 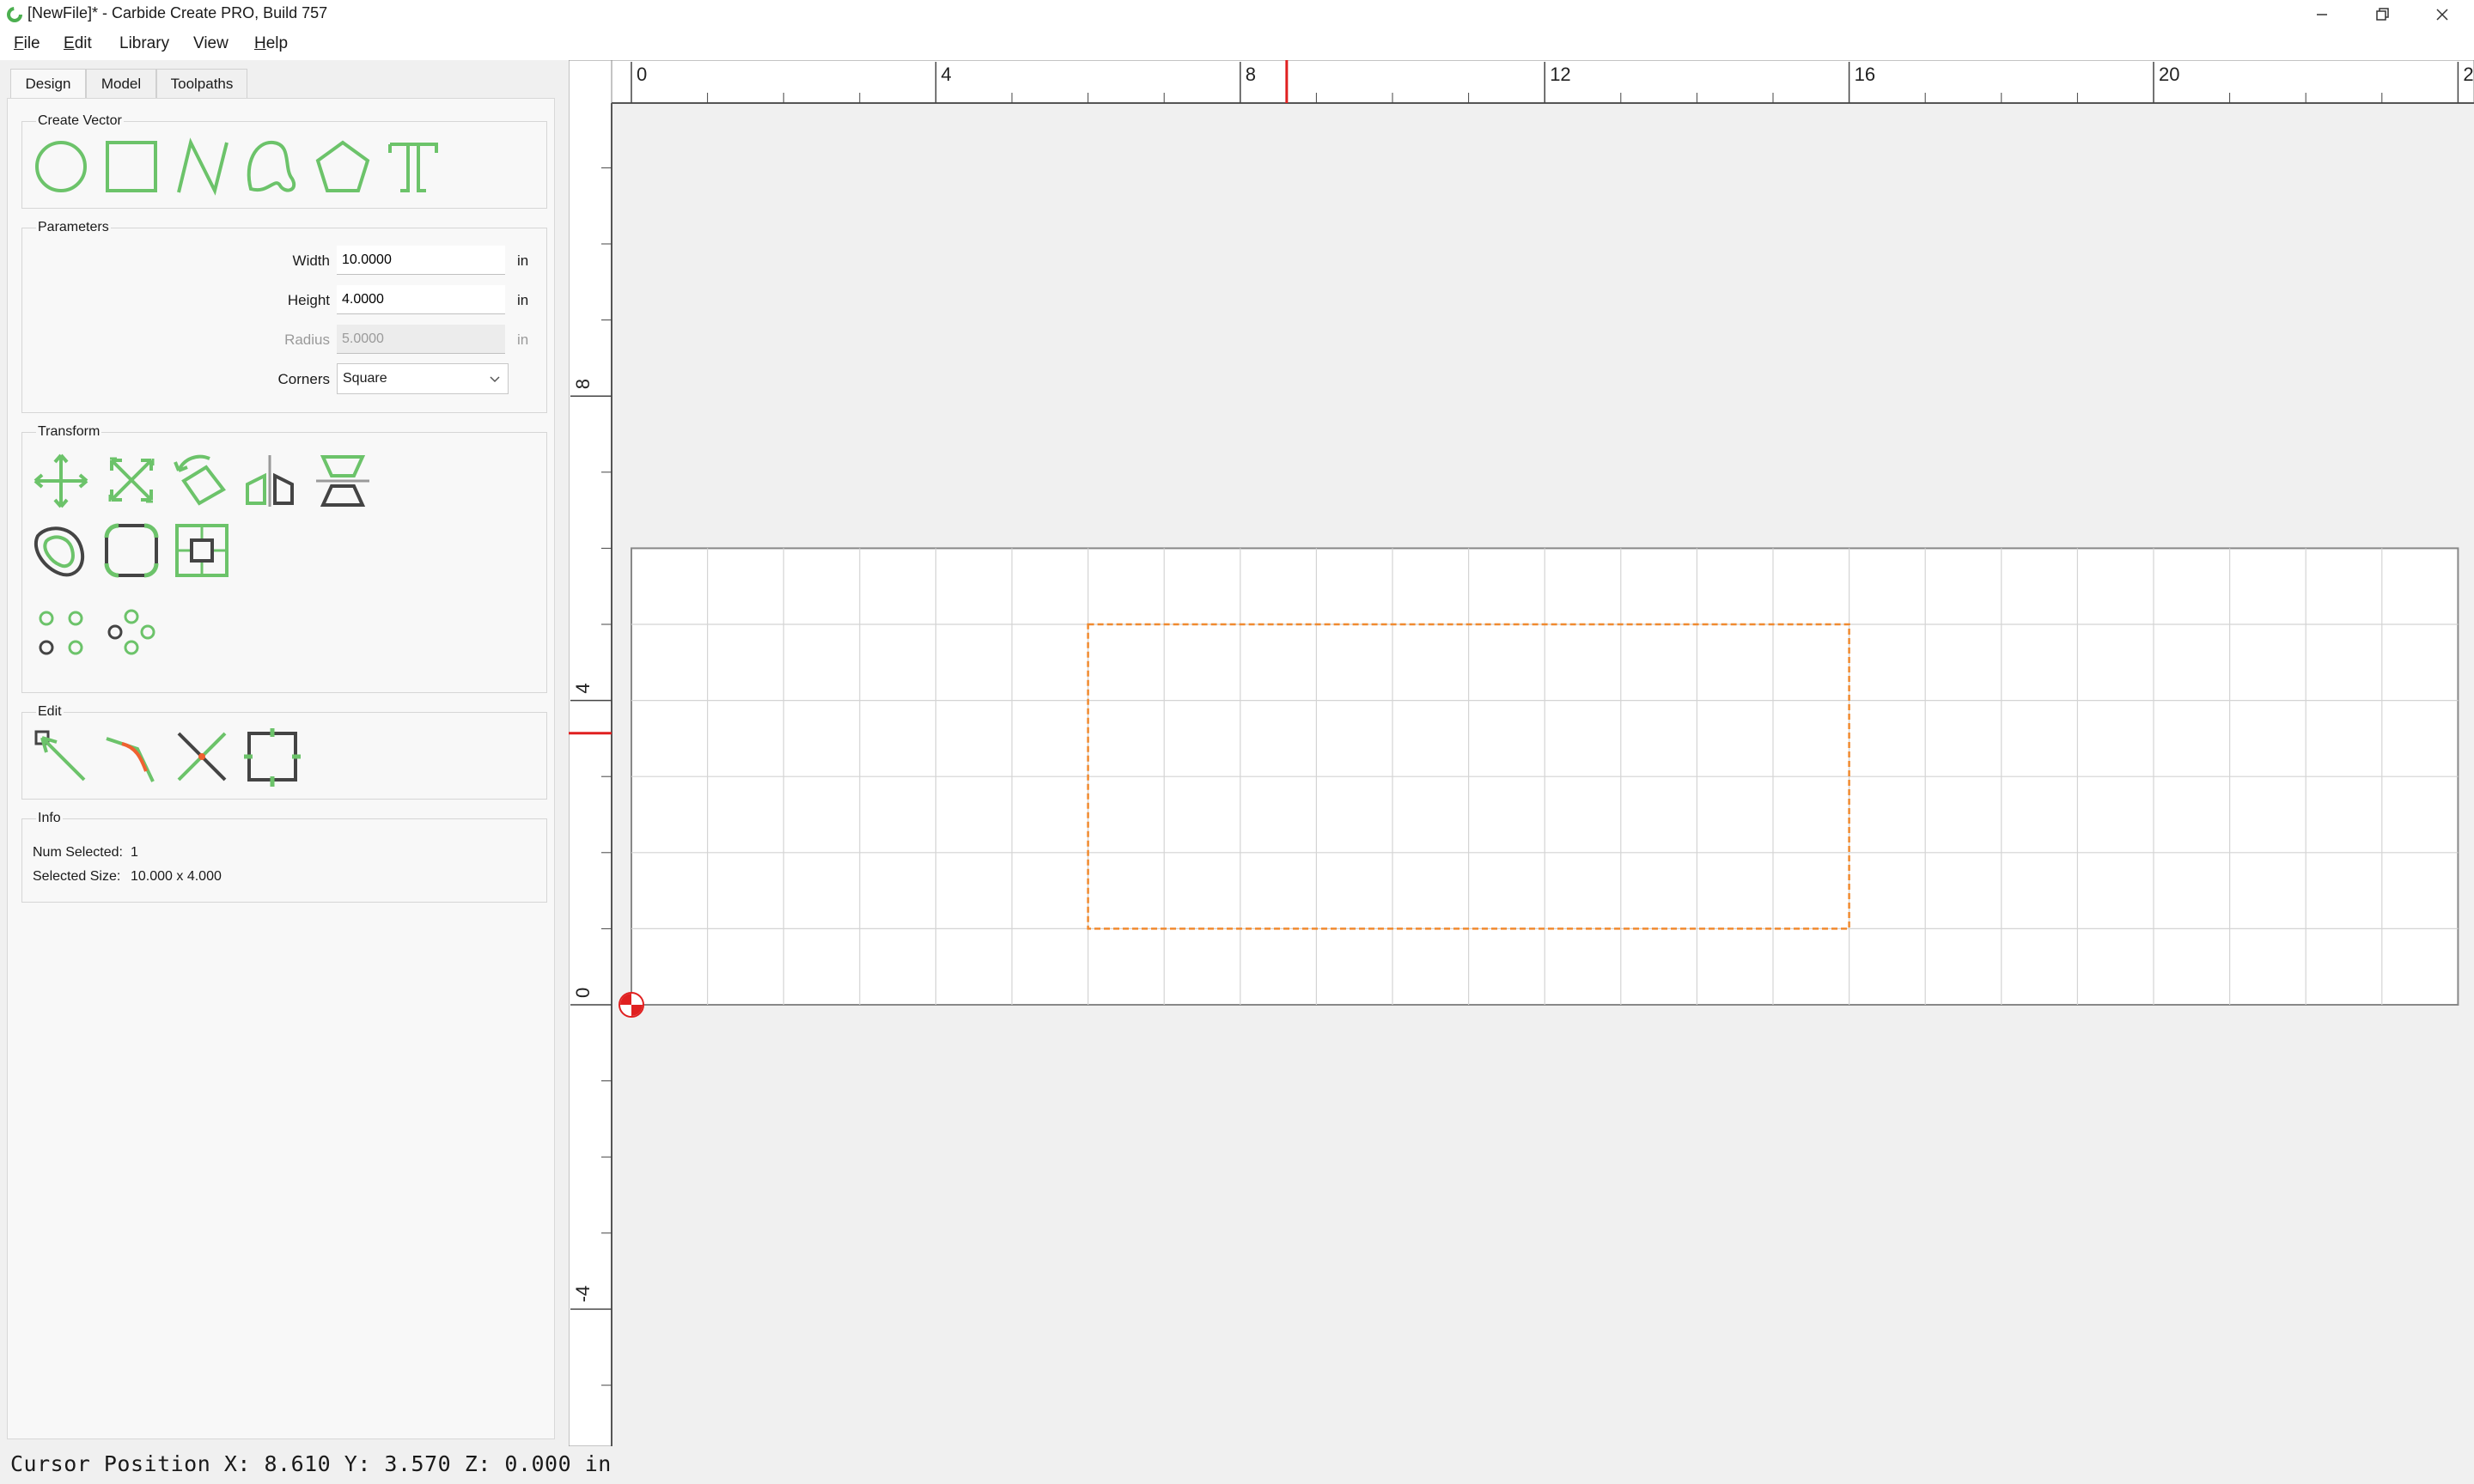 I want to click on menu-library: Library, so click(x=144, y=44).